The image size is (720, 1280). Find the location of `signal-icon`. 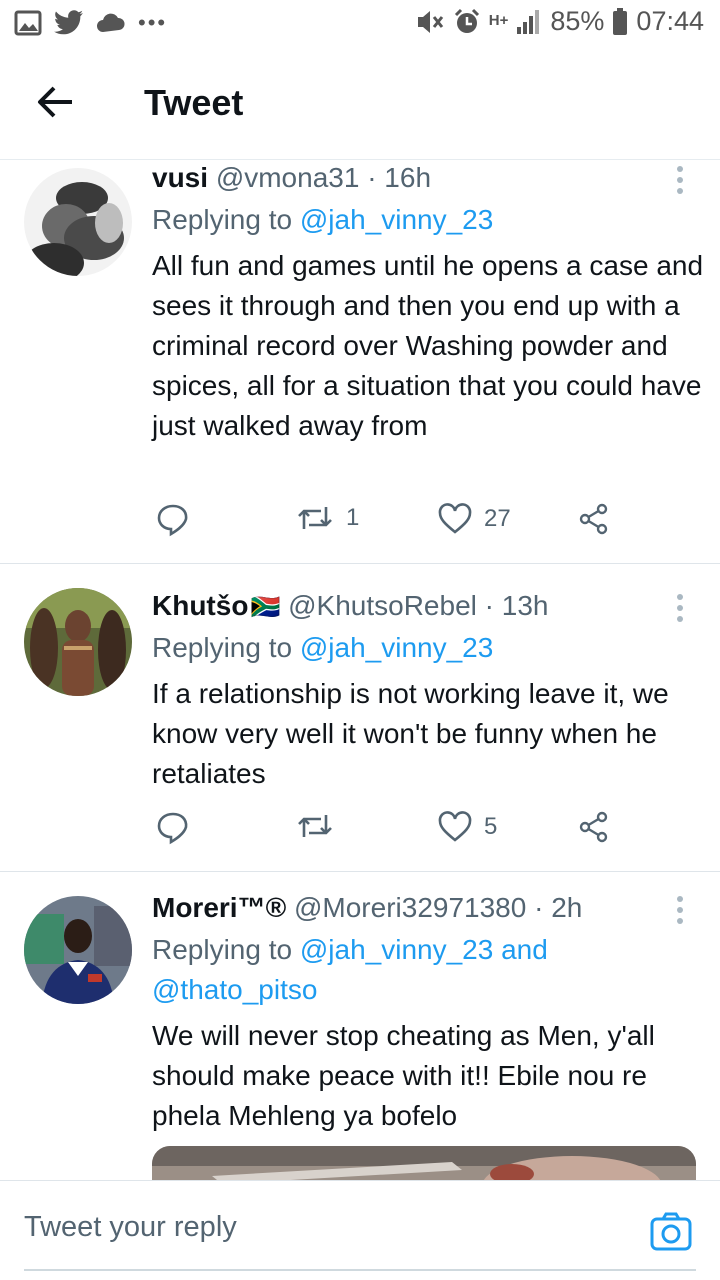

signal-icon is located at coordinates (528, 21).